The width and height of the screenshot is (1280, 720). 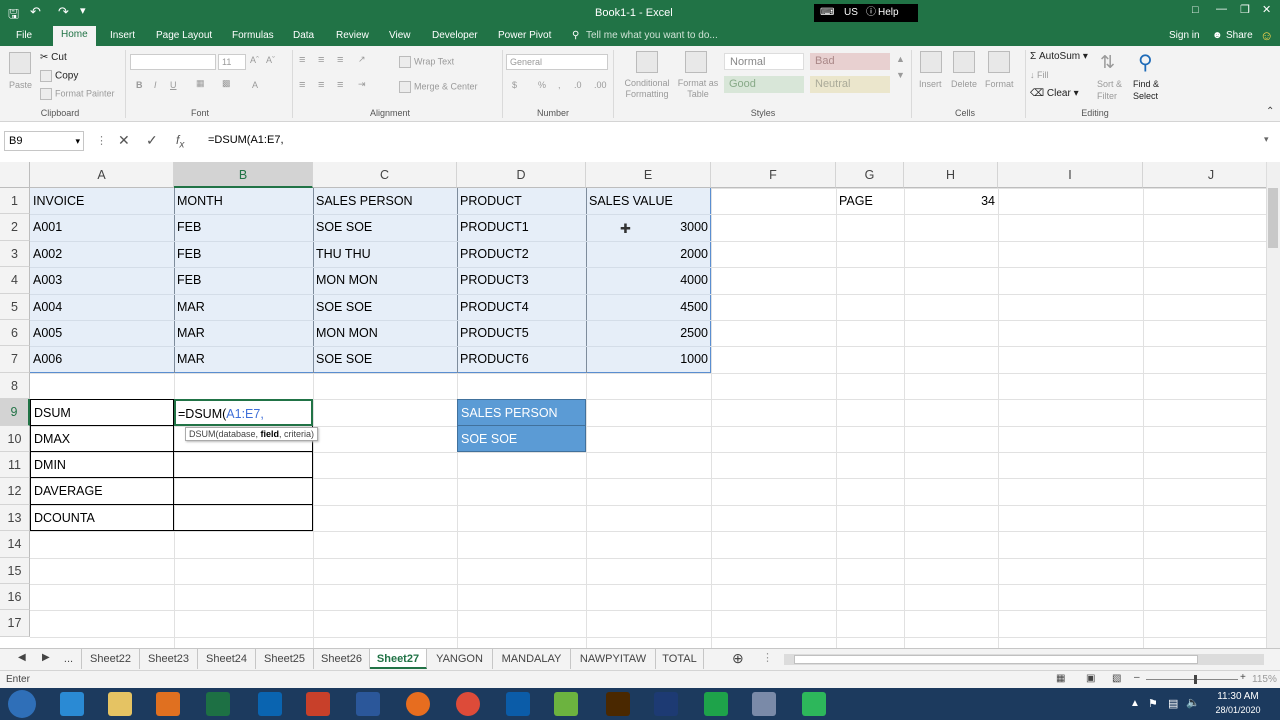 What do you see at coordinates (951, 175) in the screenshot?
I see `column-header-h: H` at bounding box center [951, 175].